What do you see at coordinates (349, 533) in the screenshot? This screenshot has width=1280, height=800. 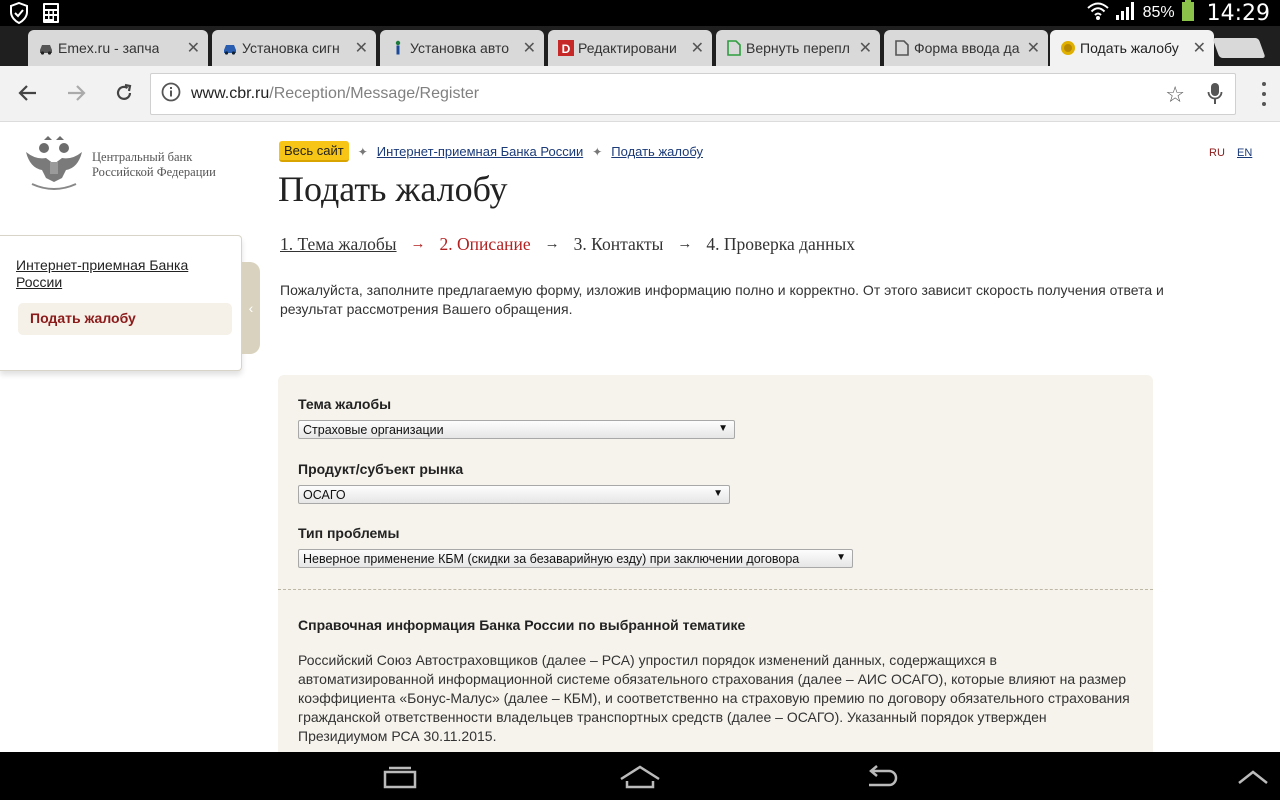 I see `problem-label: Тип проблемы` at bounding box center [349, 533].